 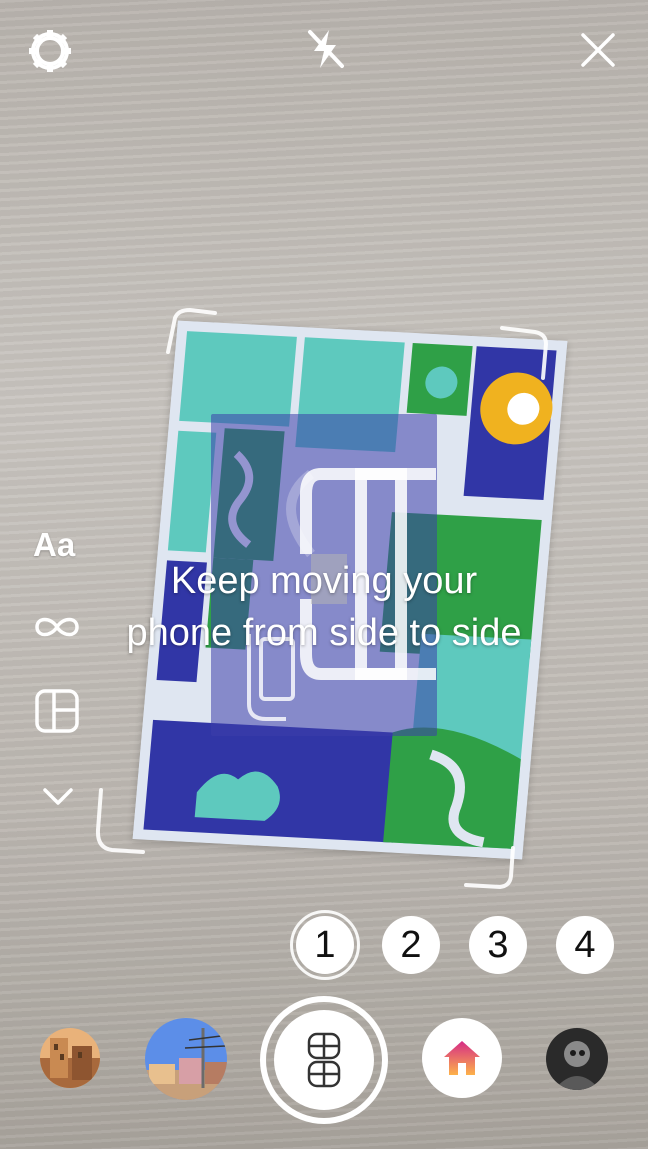 I want to click on avatar, so click(x=577, y=1059).